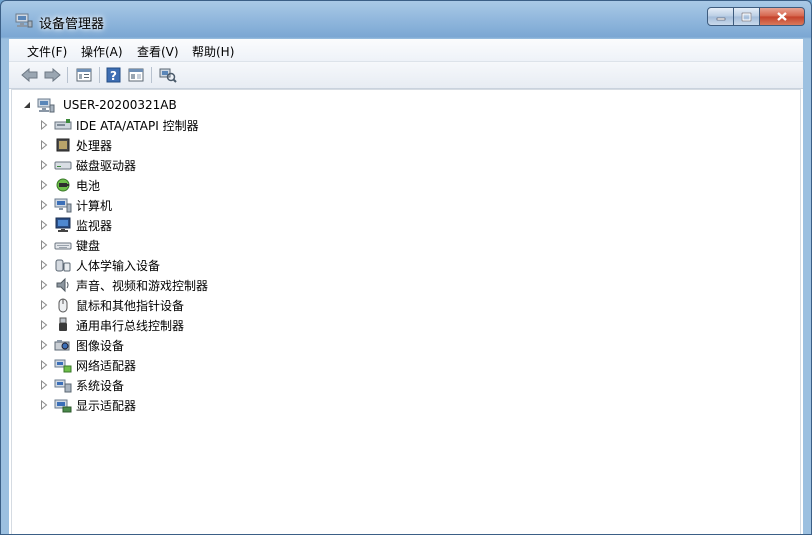  What do you see at coordinates (27, 105) in the screenshot?
I see `collapse-triangle-icon` at bounding box center [27, 105].